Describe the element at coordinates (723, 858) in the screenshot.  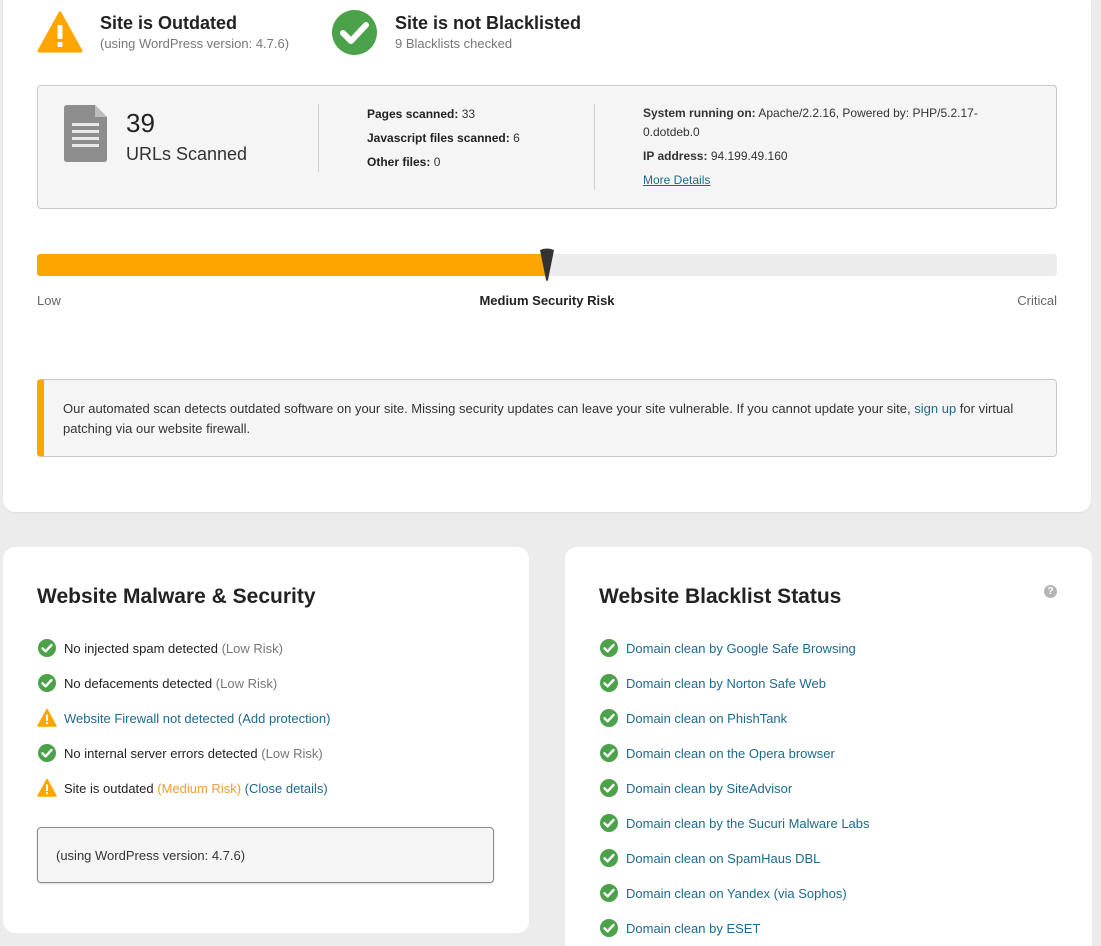
I see `blacklist-item-label: Domain clean on SpamHaus DBL` at that location.